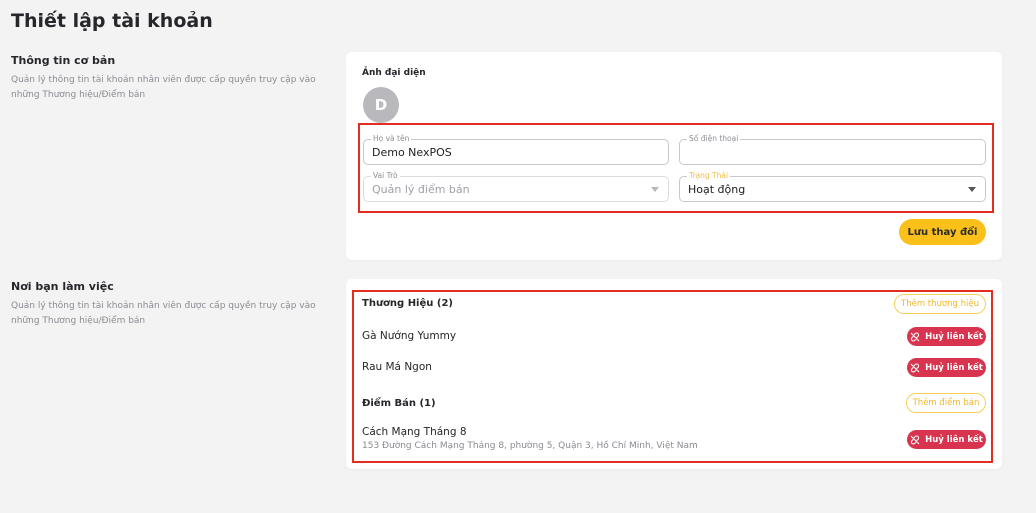  Describe the element at coordinates (62, 286) in the screenshot. I see `workplace-heading: Nơi bạn làm việc` at that location.